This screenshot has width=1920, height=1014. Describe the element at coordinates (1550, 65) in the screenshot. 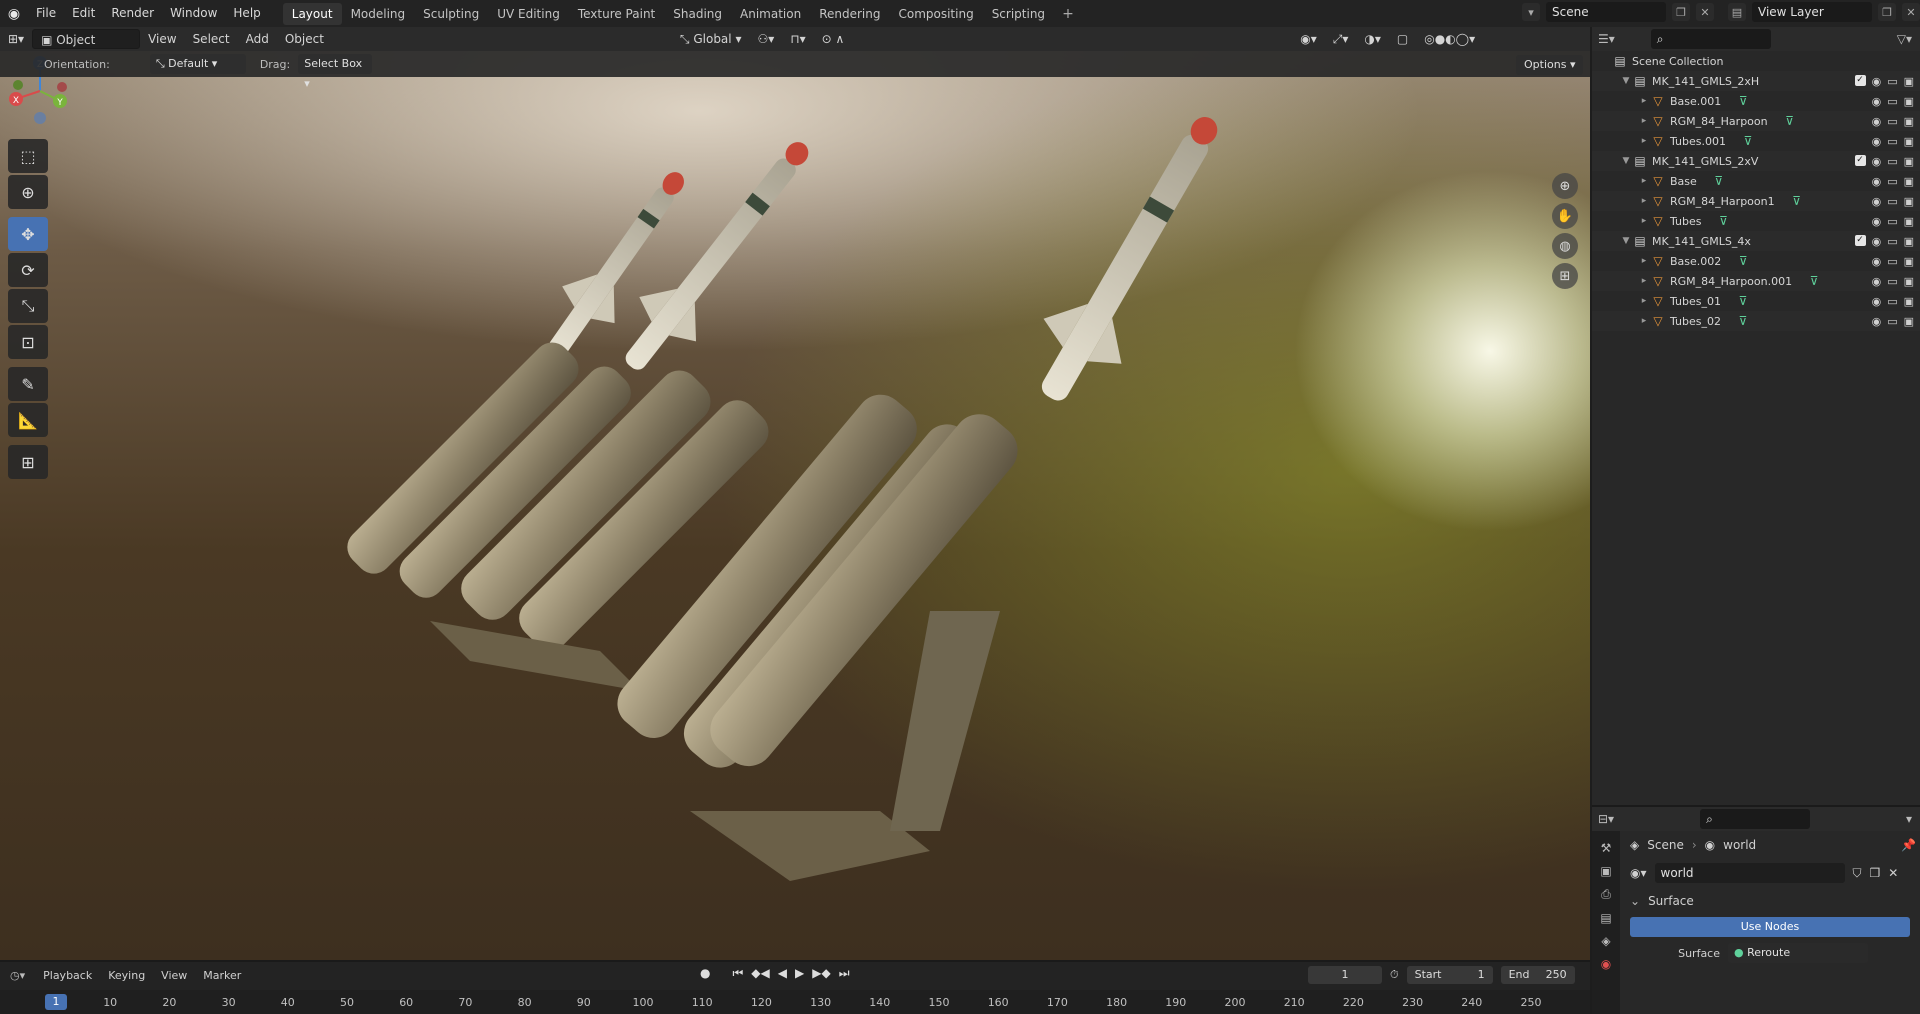

I see `options-dropdown: Options ▾` at that location.